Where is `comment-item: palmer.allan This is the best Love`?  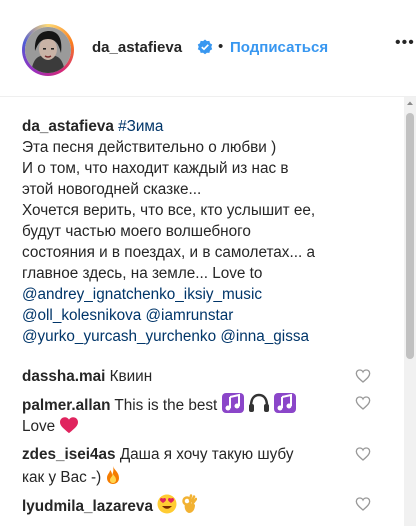
comment-item: palmer.allan This is the best Love is located at coordinates (187, 415).